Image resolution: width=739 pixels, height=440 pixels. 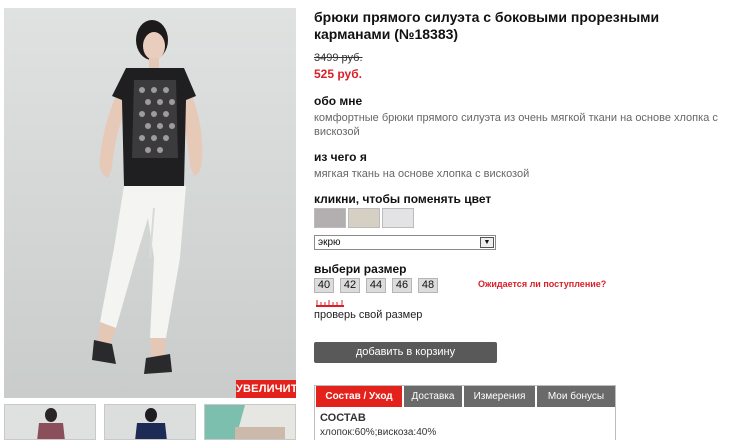 What do you see at coordinates (405, 352) in the screenshot?
I see `add-to-cart-button: добавить в корзину` at bounding box center [405, 352].